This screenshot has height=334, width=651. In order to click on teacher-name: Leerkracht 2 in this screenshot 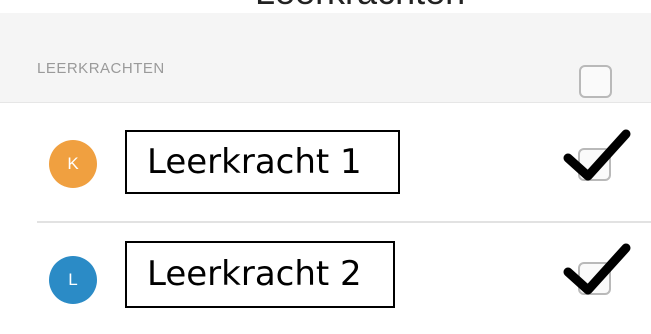, I will do `click(260, 274)`.